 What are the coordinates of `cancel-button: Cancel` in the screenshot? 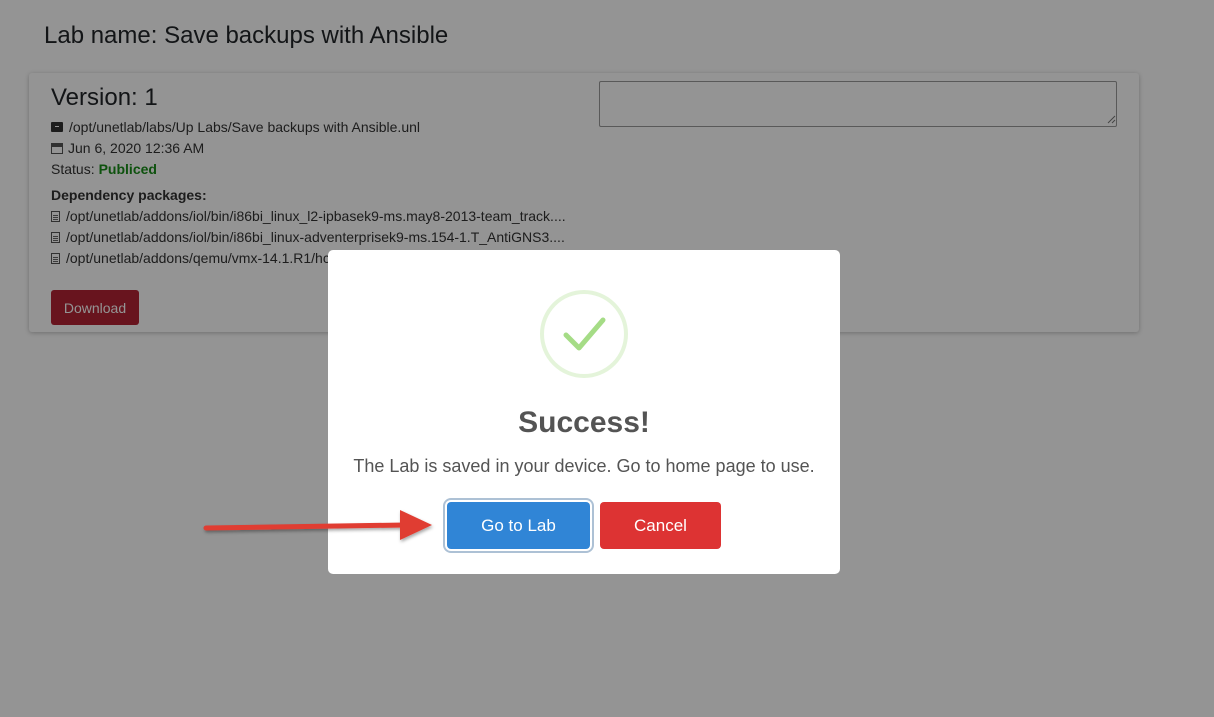 It's located at (660, 525).